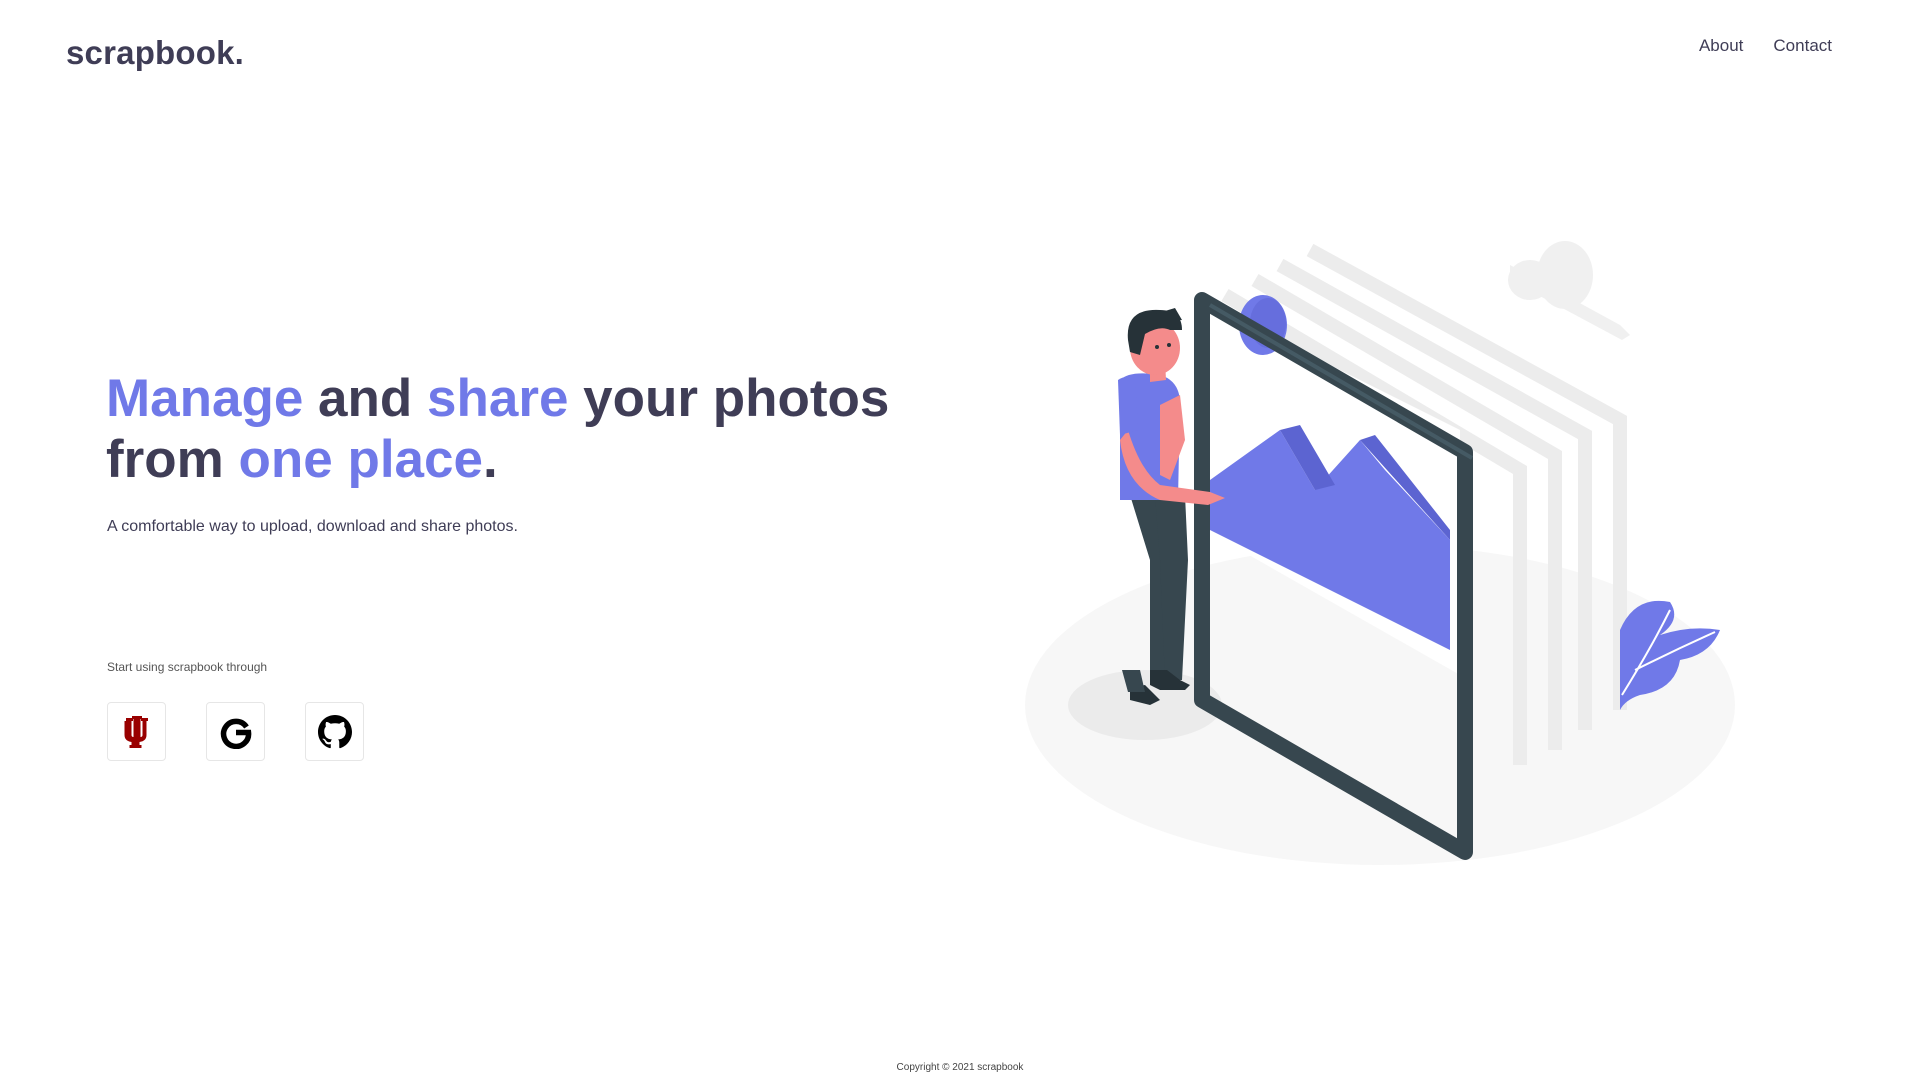 Image resolution: width=1920 pixels, height=1080 pixels. What do you see at coordinates (498, 398) in the screenshot?
I see `hero-title-part: share` at bounding box center [498, 398].